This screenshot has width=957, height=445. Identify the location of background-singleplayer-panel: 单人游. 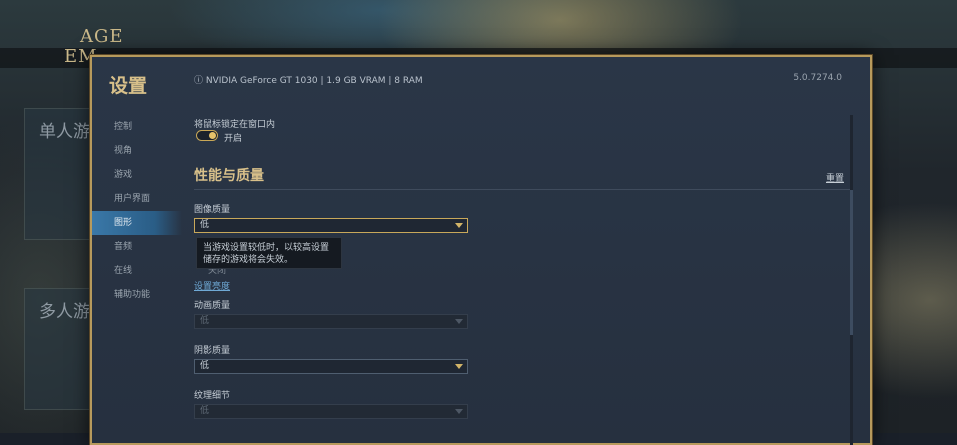
(60, 174).